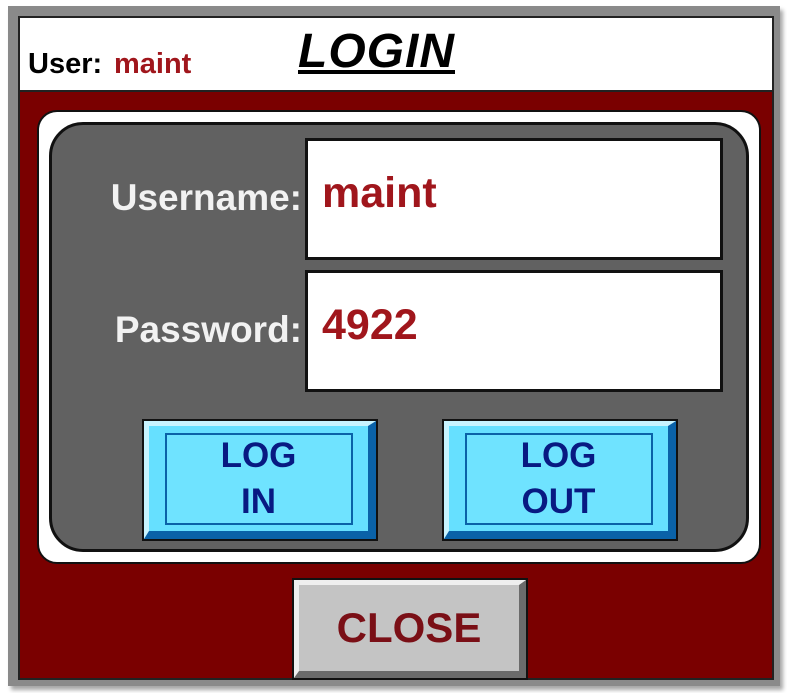  I want to click on current-user-label: User:, so click(65, 64).